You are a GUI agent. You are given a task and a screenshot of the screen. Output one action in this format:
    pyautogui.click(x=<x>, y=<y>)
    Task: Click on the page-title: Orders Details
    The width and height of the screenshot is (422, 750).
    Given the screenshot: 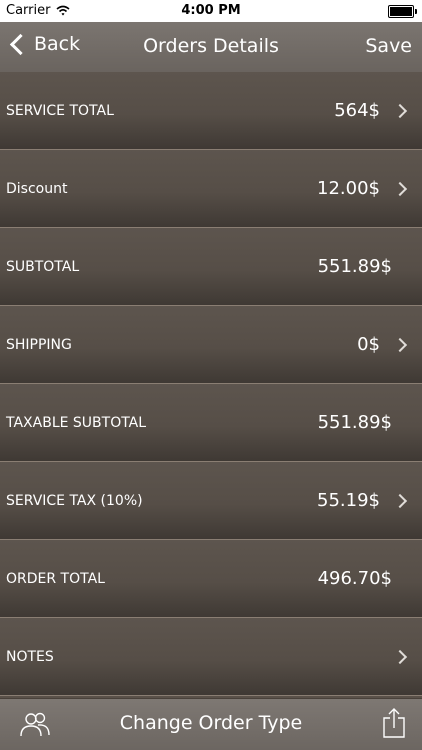 What is the action you would take?
    pyautogui.click(x=211, y=46)
    